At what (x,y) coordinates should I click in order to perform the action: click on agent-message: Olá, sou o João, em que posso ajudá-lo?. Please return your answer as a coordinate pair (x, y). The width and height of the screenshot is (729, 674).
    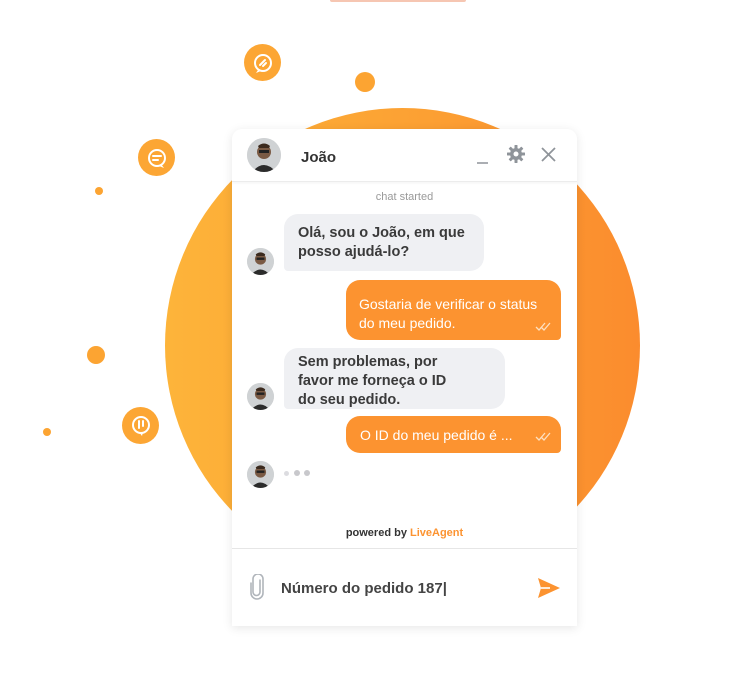
    Looking at the image, I should click on (384, 242).